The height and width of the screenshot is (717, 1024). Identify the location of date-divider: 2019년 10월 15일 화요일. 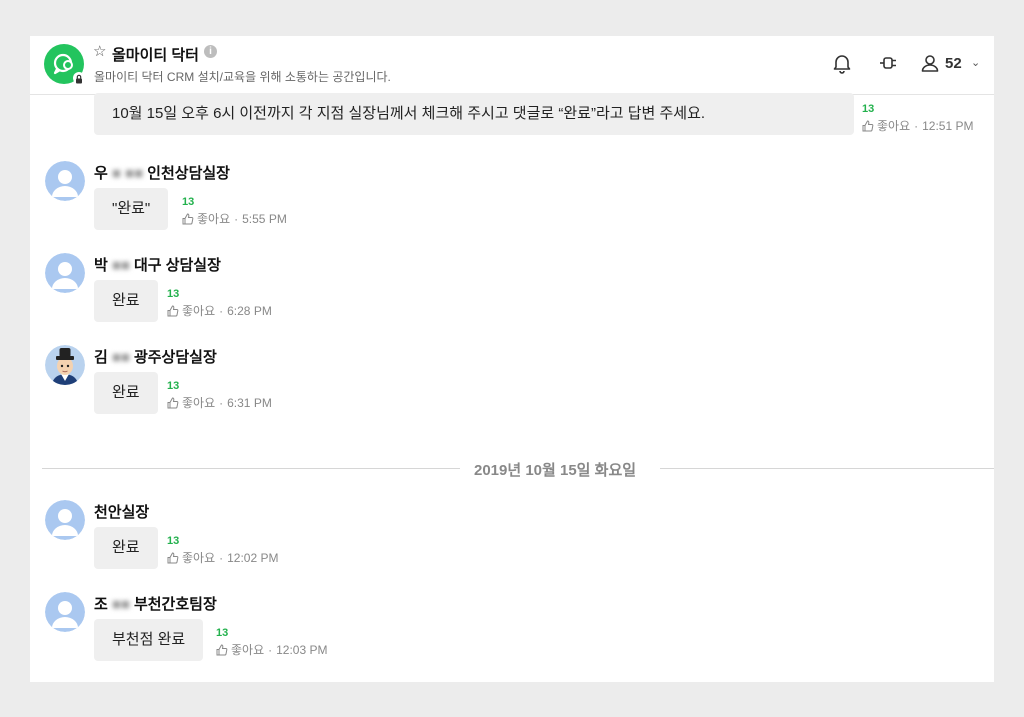
(518, 469).